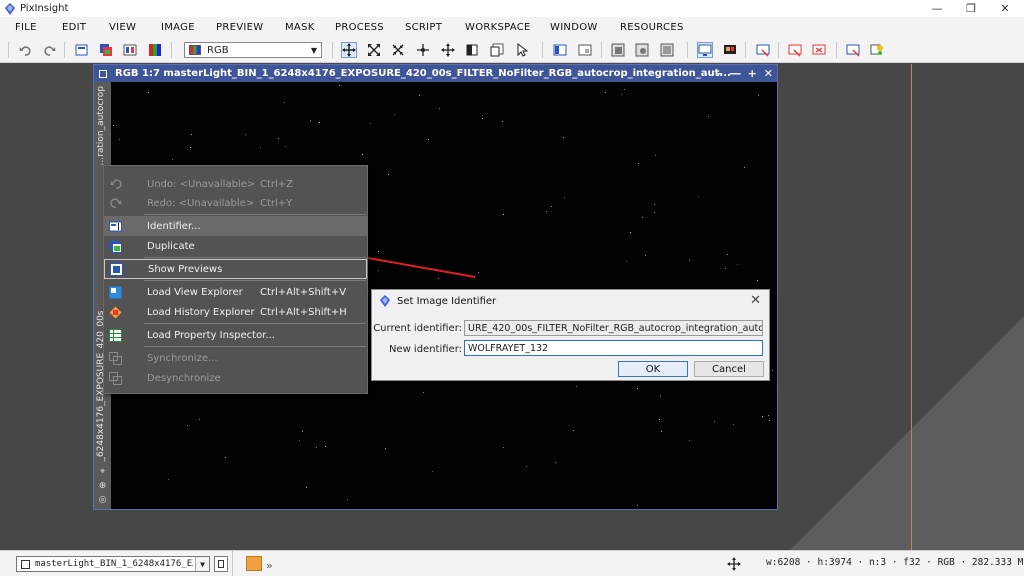  What do you see at coordinates (613, 348) in the screenshot?
I see `new-identifier-input: WOLFRAYET_132` at bounding box center [613, 348].